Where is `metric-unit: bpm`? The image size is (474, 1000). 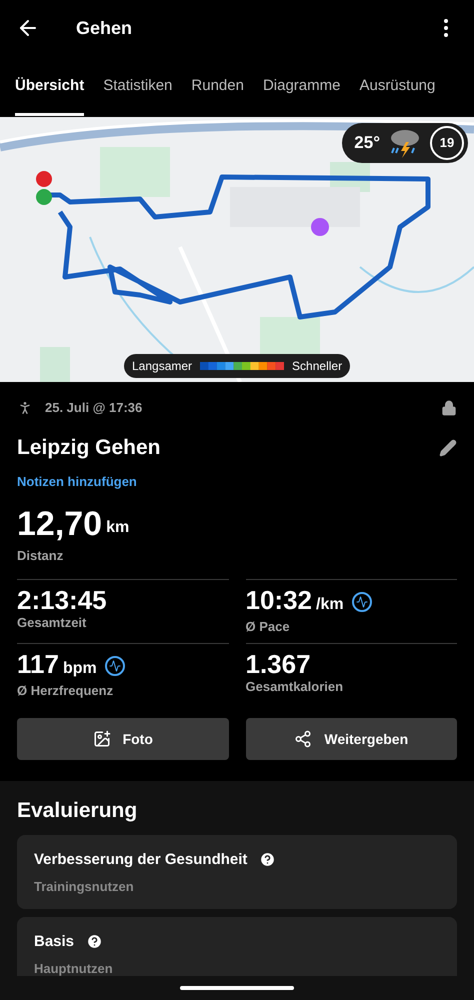
metric-unit: bpm is located at coordinates (79, 668).